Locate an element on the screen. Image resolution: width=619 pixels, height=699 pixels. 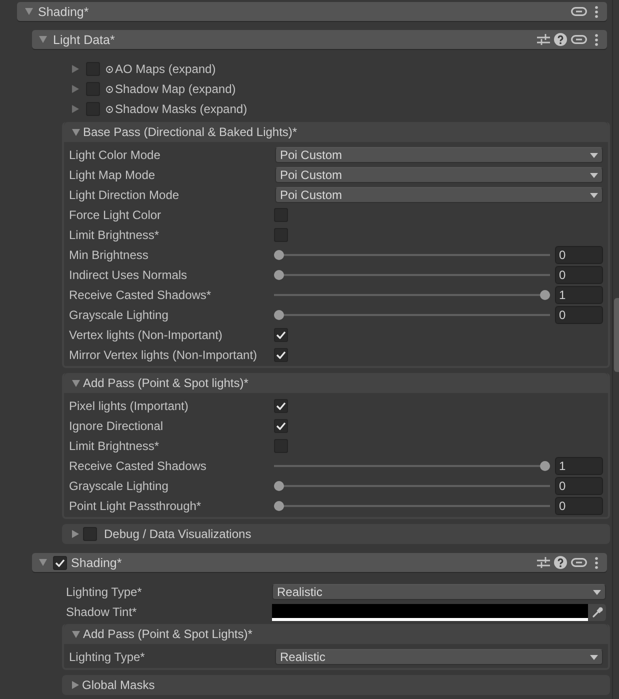
module-title: Shading* is located at coordinates (96, 563).